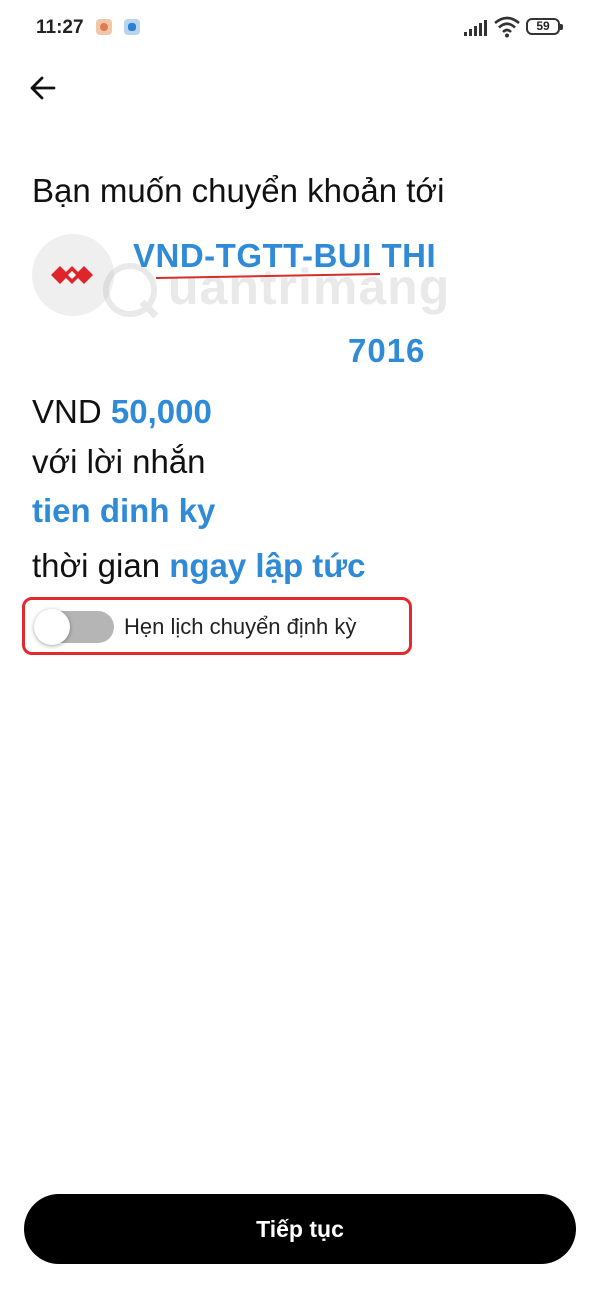 This screenshot has width=600, height=1300. I want to click on page-title: Bạn muốn chuyển khoản tới, so click(238, 190).